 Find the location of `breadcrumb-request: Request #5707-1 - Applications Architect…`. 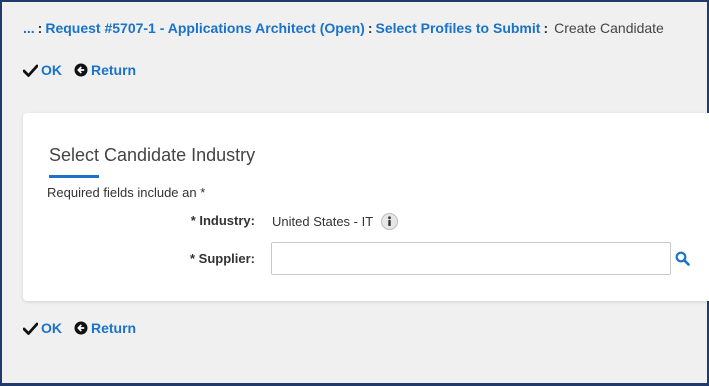

breadcrumb-request: Request #5707-1 - Applications Architect… is located at coordinates (204, 28).